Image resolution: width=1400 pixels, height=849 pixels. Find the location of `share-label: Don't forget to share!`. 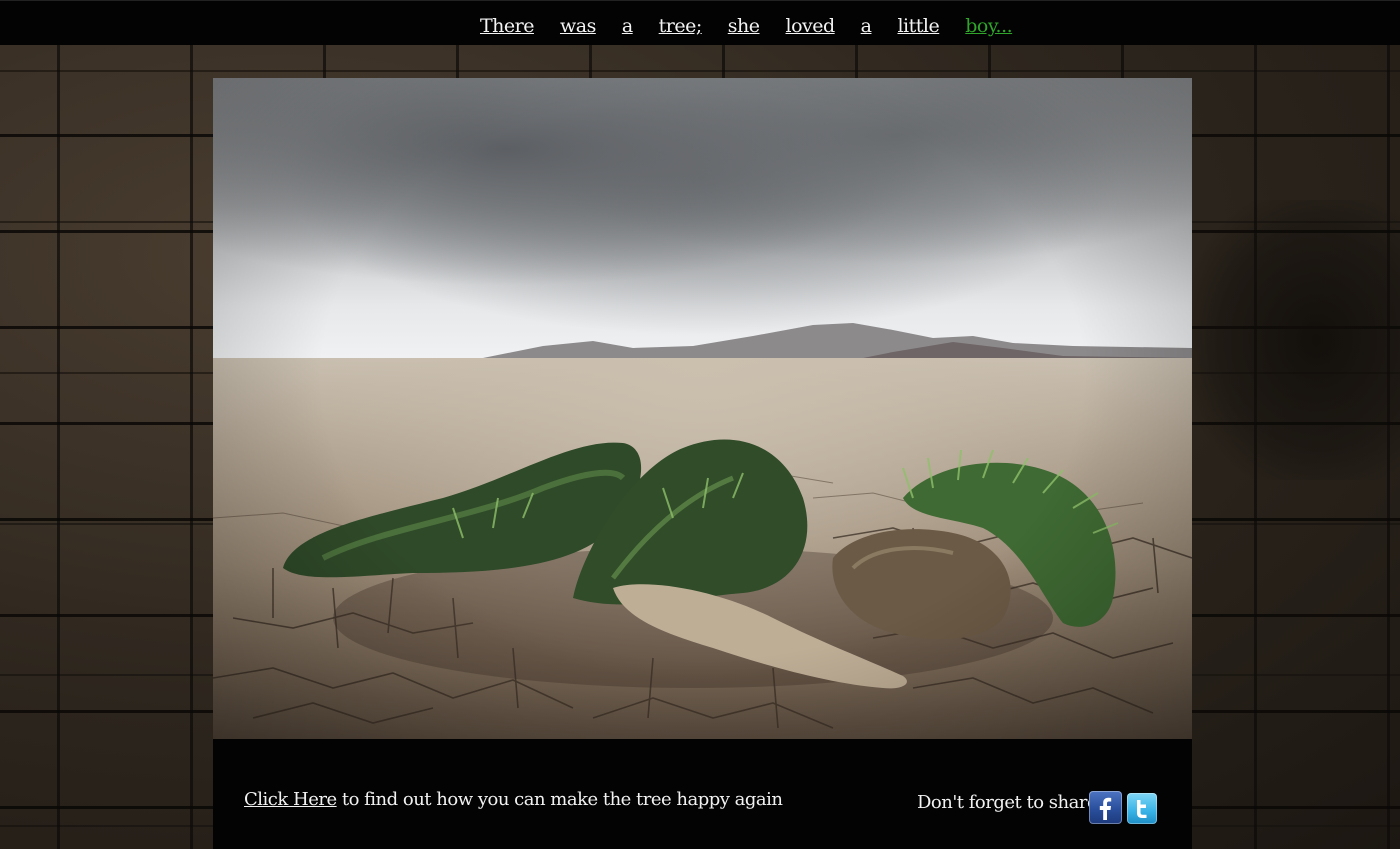

share-label: Don't forget to share! is located at coordinates (1010, 802).